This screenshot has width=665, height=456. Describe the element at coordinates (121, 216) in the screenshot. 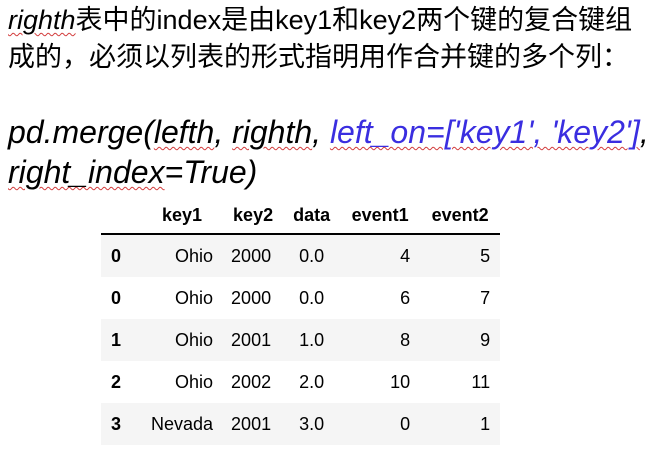

I see `header-index` at that location.